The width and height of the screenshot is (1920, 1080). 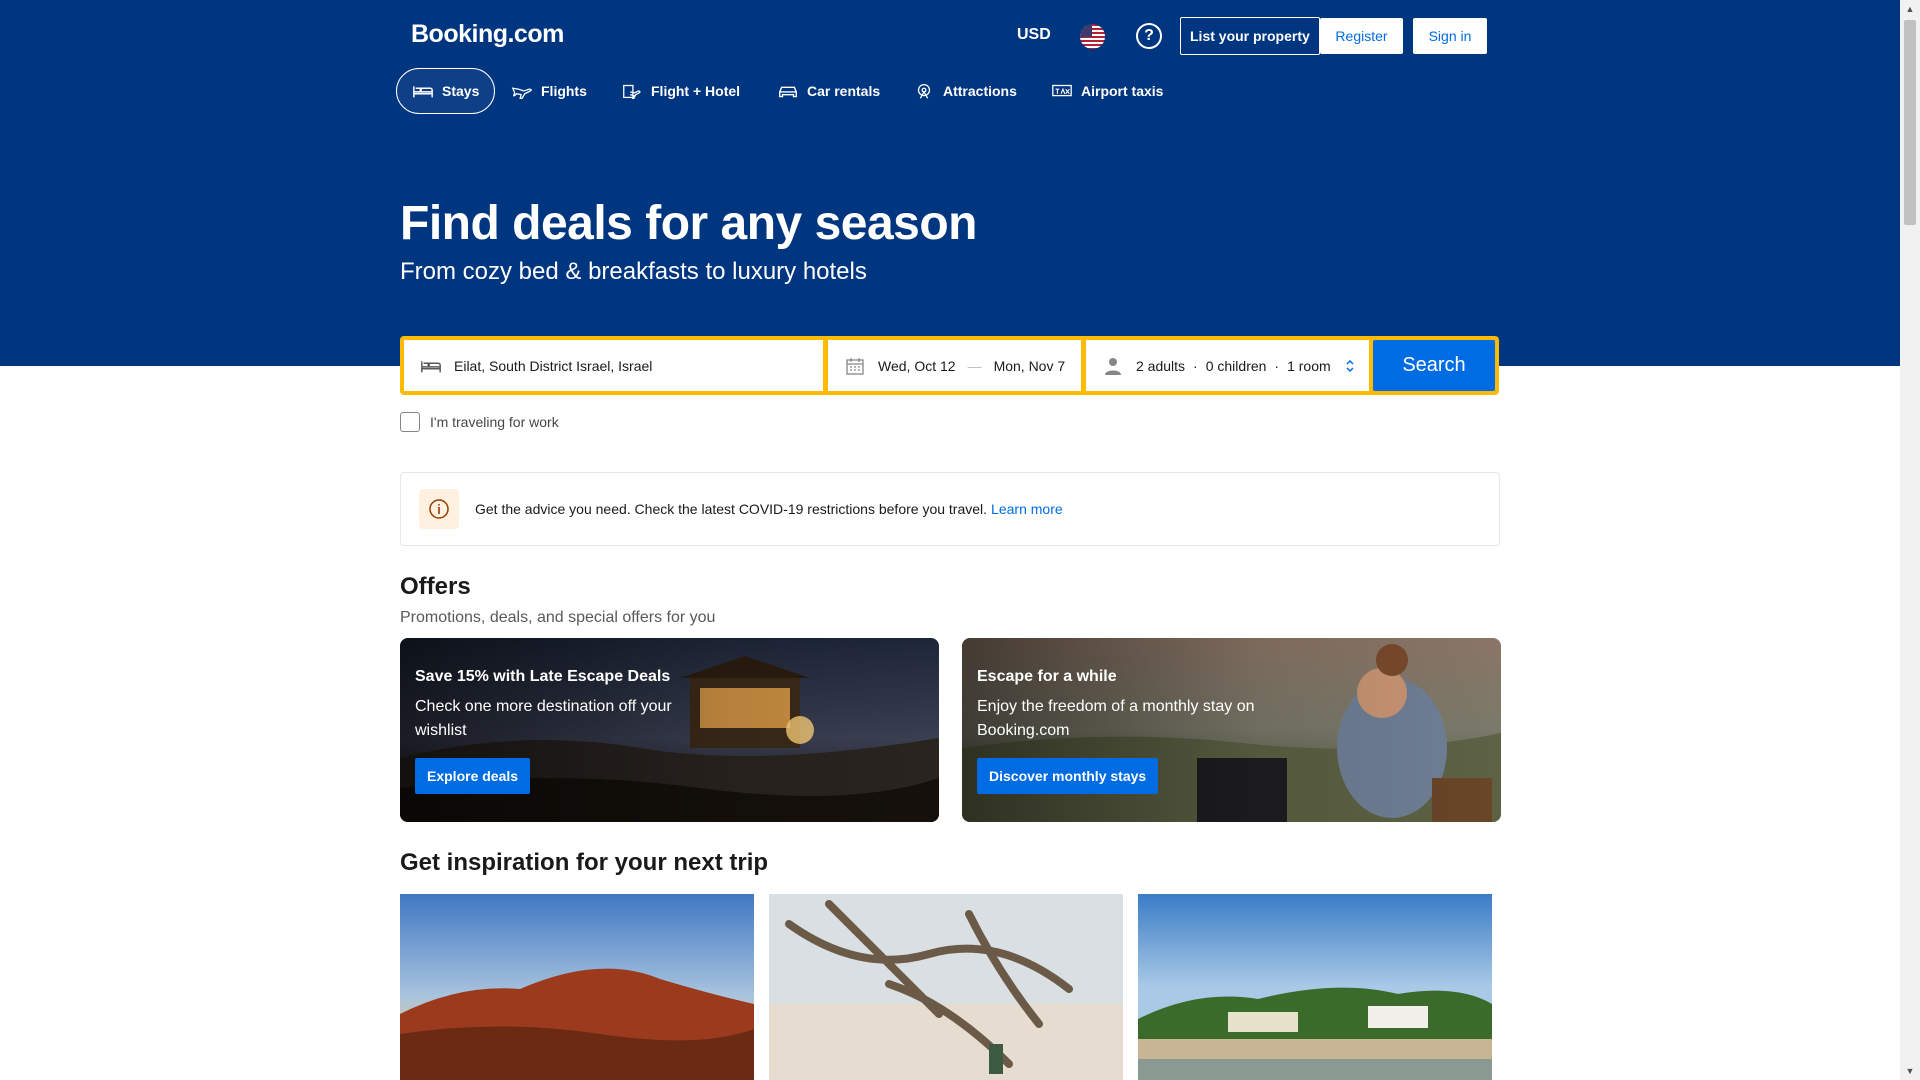 I want to click on learn-more-link: Learn more, so click(x=1027, y=509).